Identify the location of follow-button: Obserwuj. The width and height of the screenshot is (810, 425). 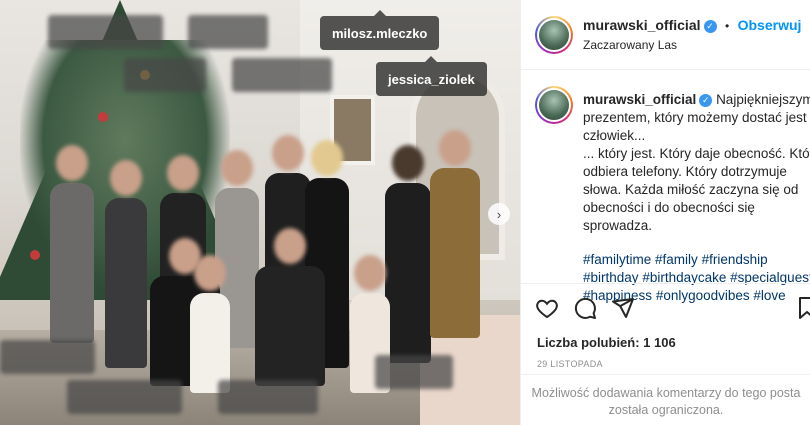
(770, 25).